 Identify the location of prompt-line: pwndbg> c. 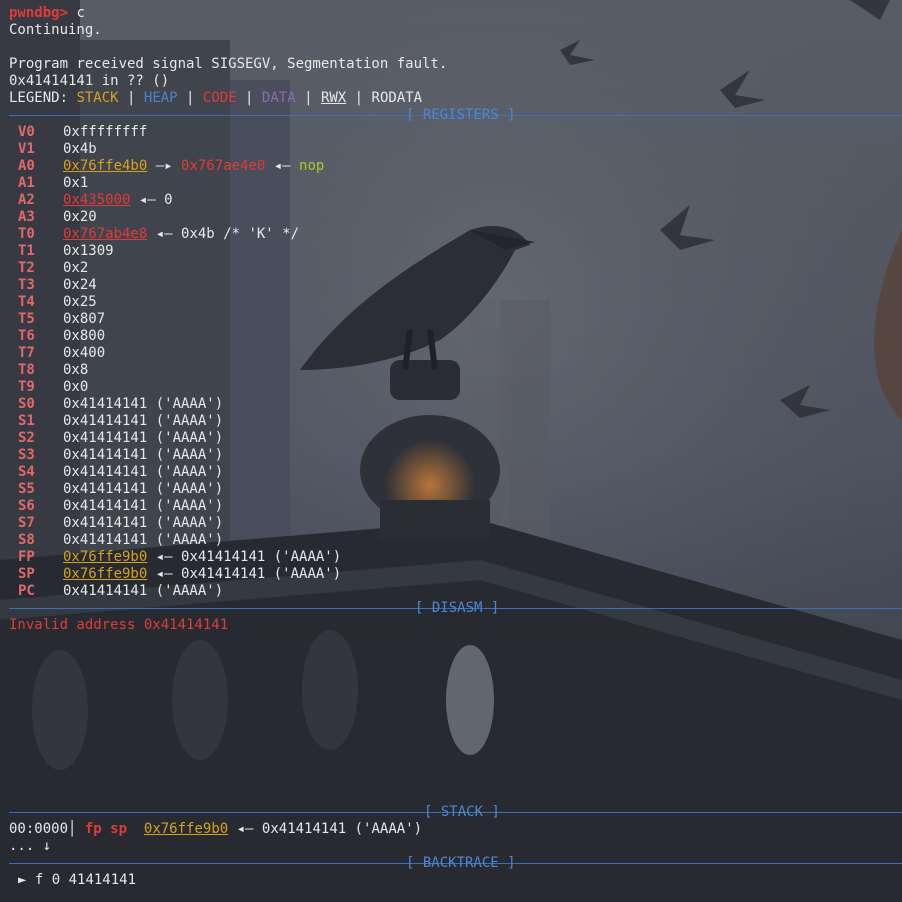
(47, 13).